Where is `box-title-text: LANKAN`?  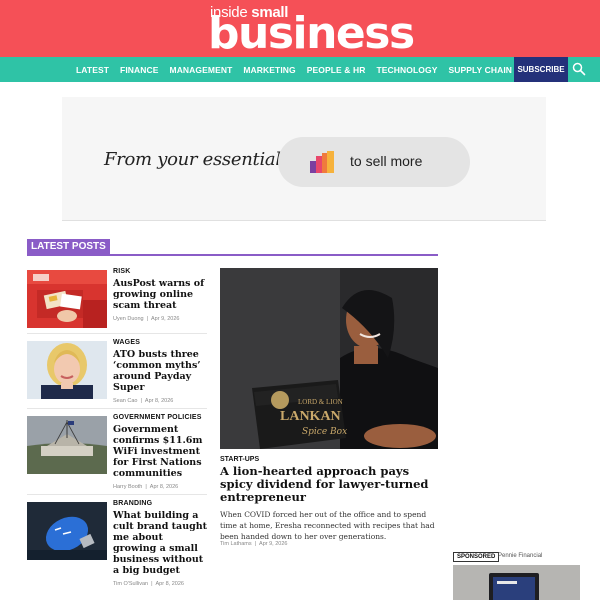 box-title-text: LANKAN is located at coordinates (310, 416).